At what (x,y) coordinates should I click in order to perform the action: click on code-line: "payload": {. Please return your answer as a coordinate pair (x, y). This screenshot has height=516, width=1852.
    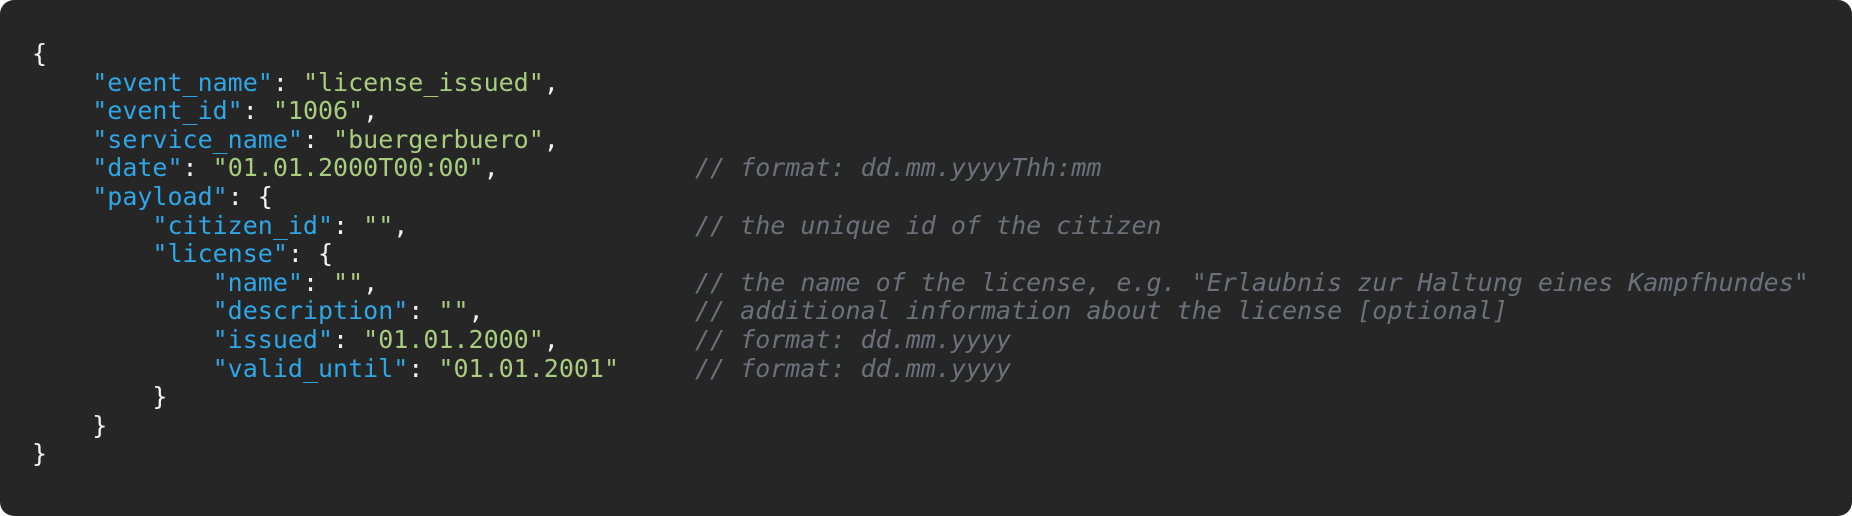
    Looking at the image, I should click on (325, 197).